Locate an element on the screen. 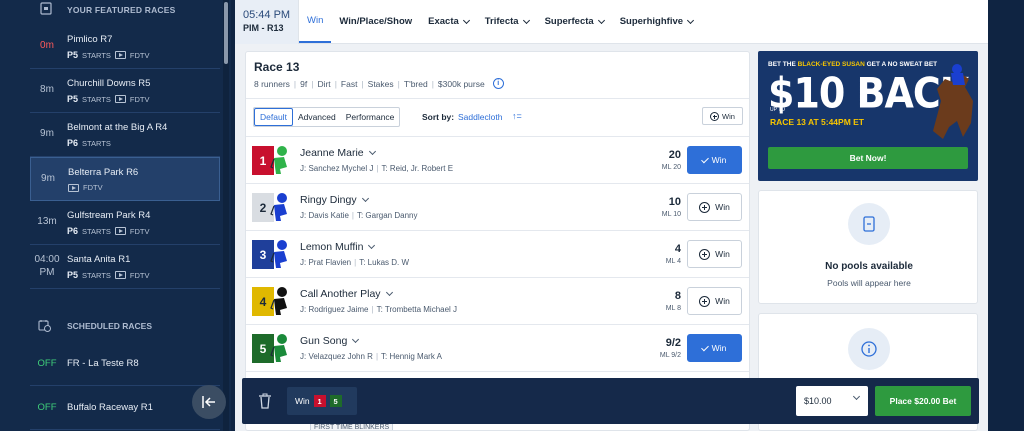 The height and width of the screenshot is (431, 1024). scheduled-race-item: OFF FR - La Teste R8 is located at coordinates (125, 364).